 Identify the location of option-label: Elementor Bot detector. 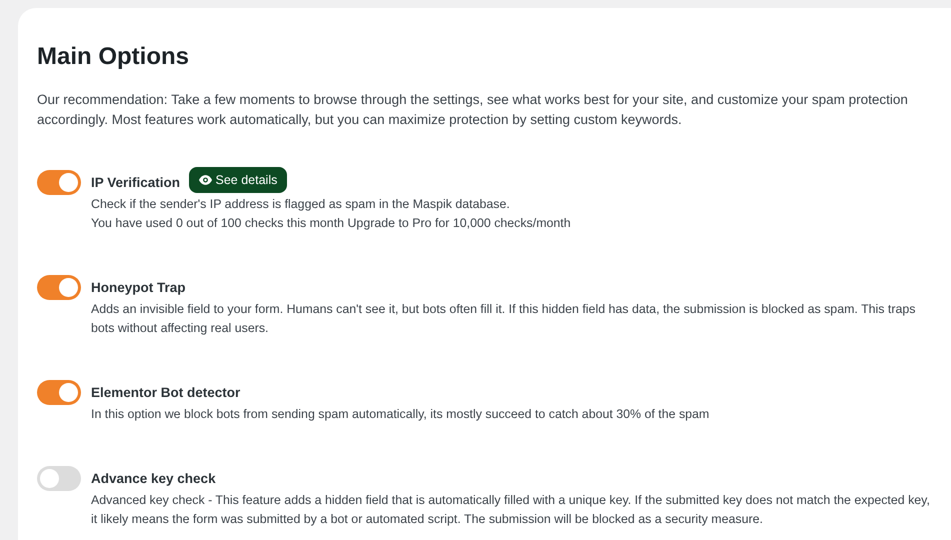
(165, 392).